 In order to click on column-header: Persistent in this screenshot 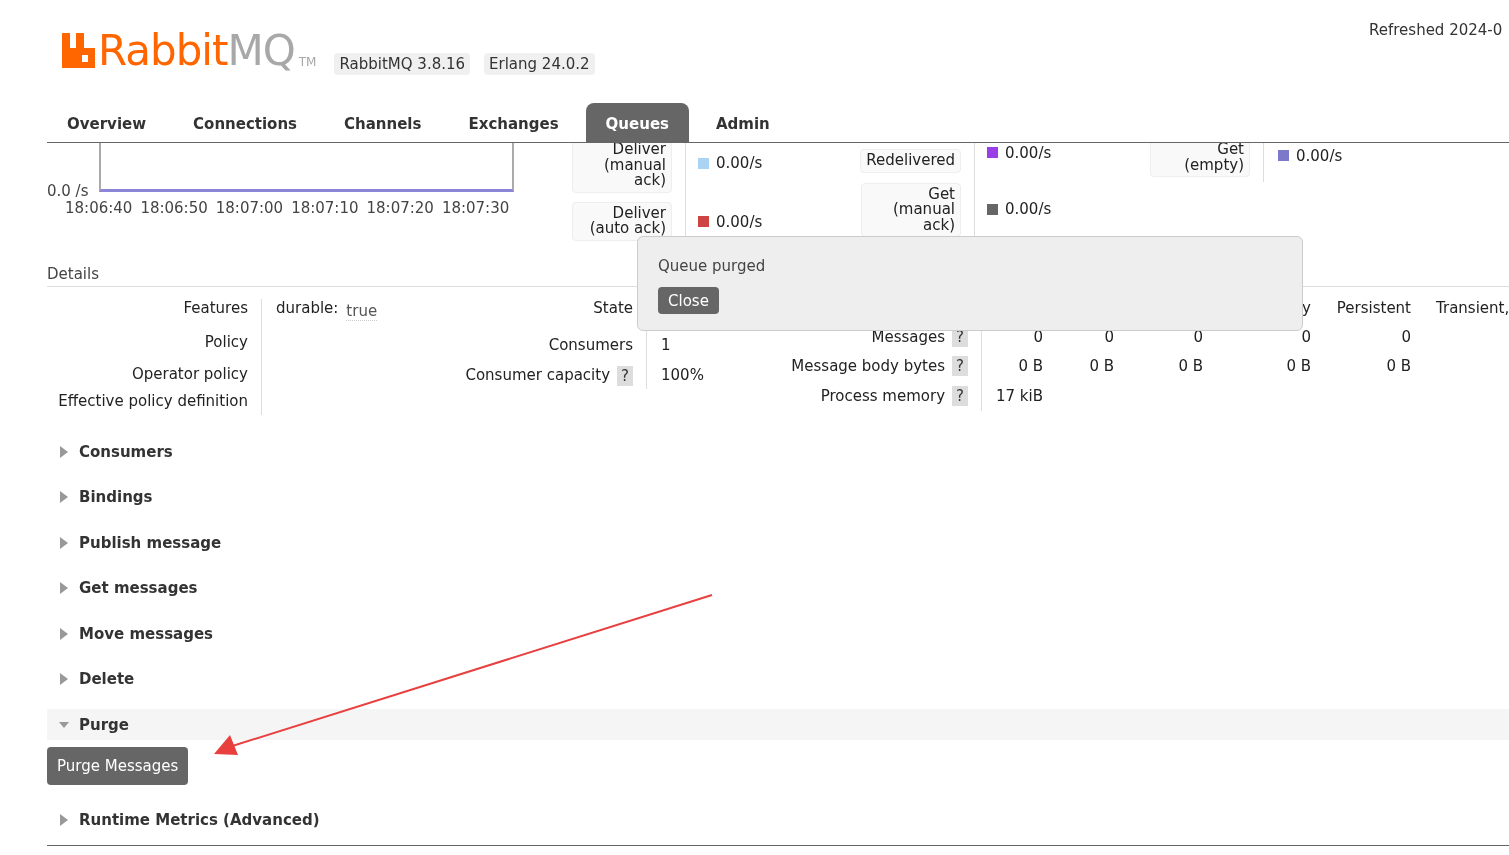, I will do `click(1373, 308)`.